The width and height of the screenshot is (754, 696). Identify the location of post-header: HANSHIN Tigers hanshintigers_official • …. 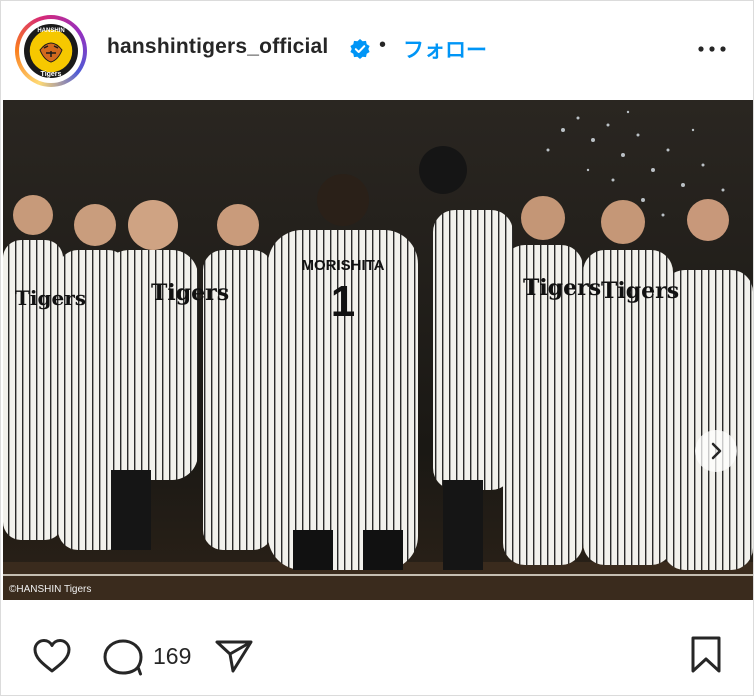
(377, 50).